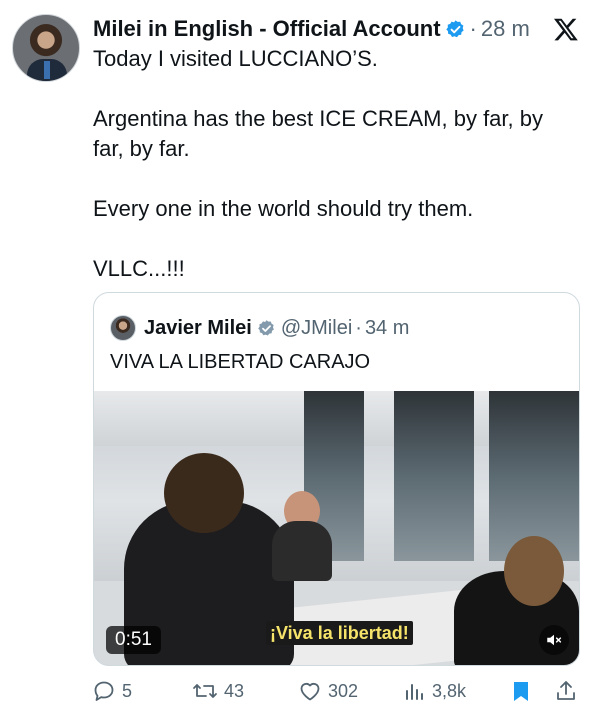 Image resolution: width=593 pixels, height=720 pixels. I want to click on author-name: Milei in English - Official Account, so click(267, 29).